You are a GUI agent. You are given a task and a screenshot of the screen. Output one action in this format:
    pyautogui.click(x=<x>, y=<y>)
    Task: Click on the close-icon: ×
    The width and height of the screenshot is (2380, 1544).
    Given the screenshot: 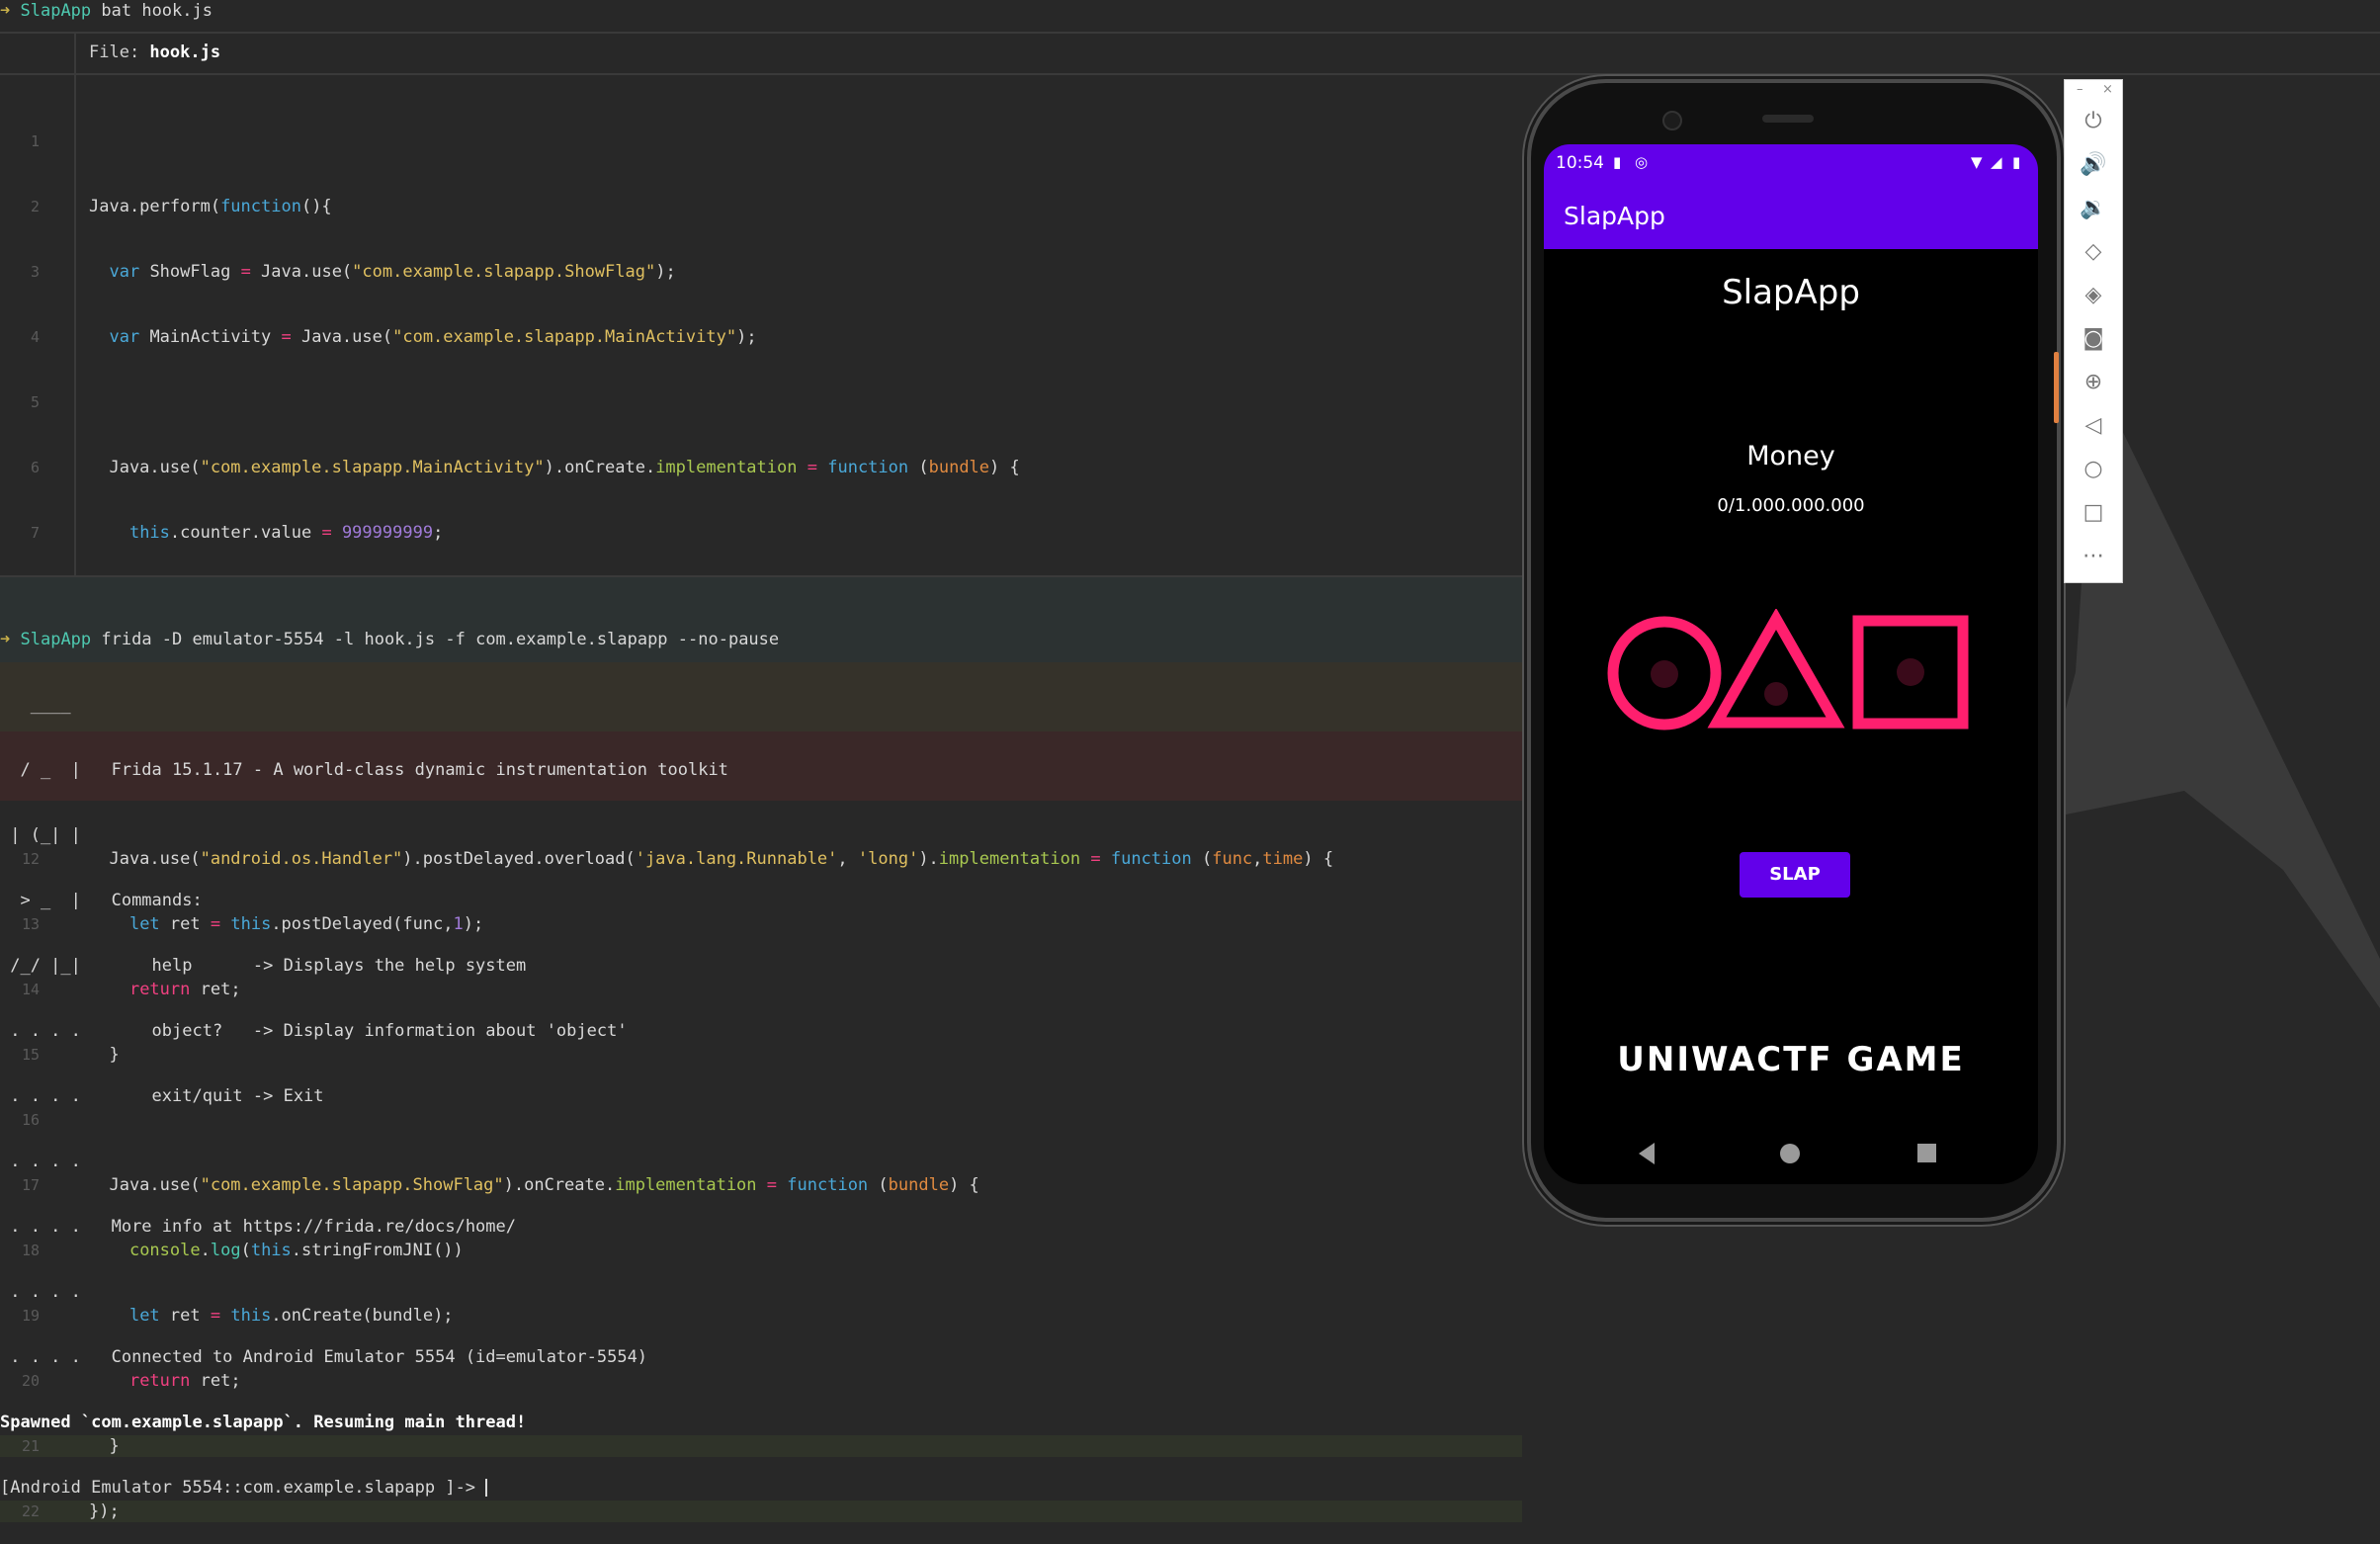 What is the action you would take?
    pyautogui.click(x=2107, y=89)
    